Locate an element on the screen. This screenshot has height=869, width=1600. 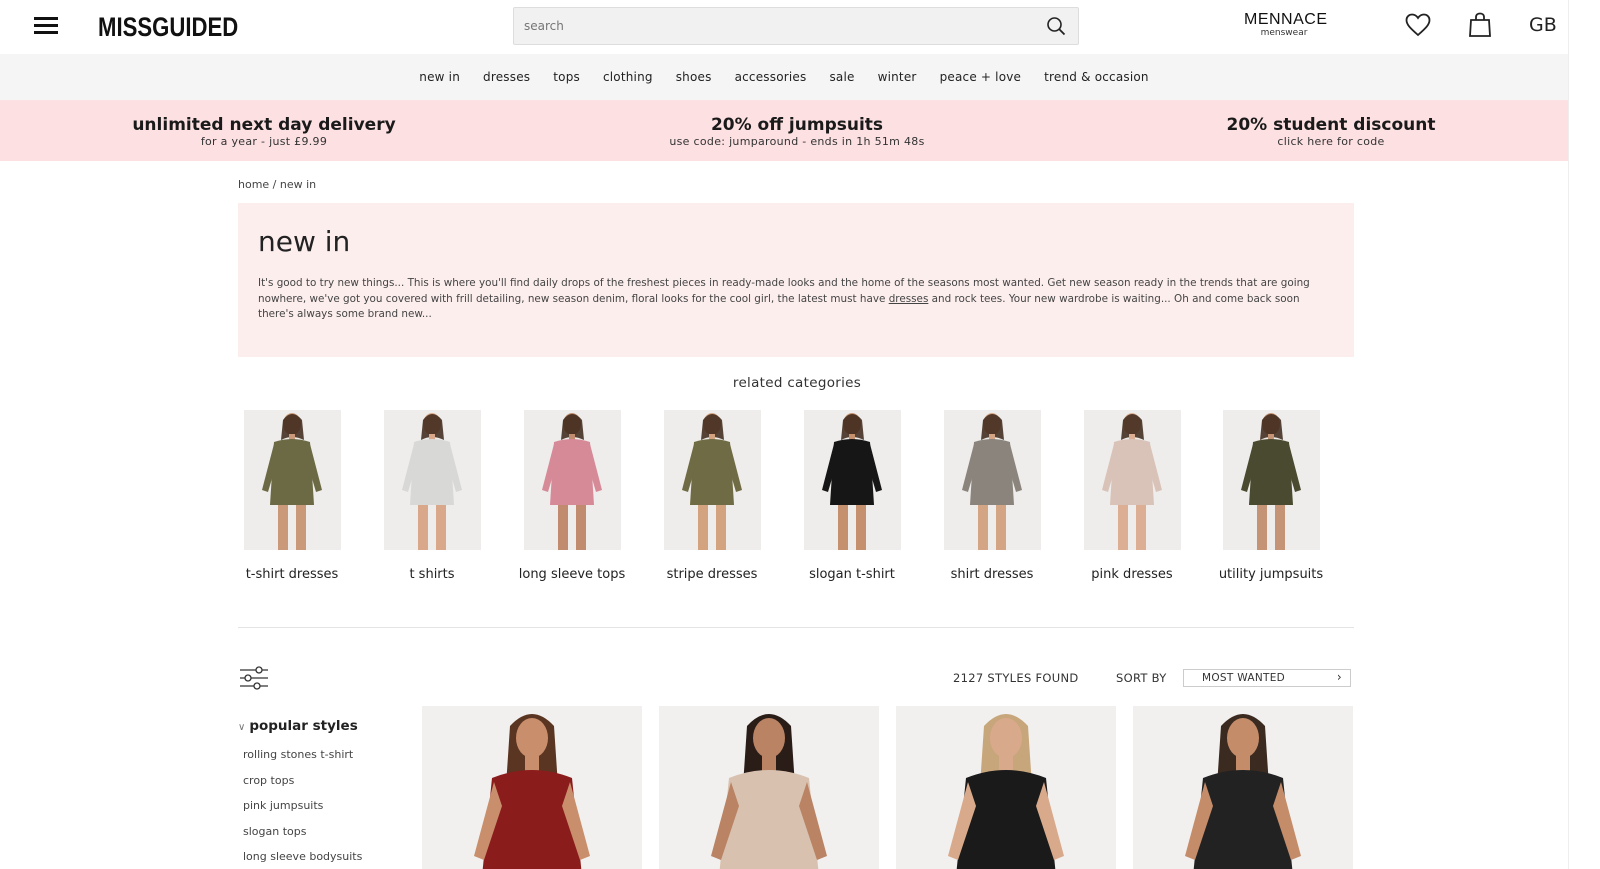
popular-style-link: rolling stones t-shirt is located at coordinates (302, 754).